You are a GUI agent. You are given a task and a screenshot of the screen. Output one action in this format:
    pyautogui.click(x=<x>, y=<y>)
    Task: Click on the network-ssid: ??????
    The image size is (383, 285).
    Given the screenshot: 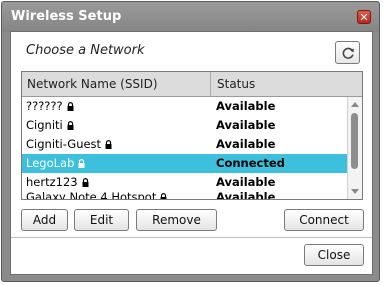 What is the action you would take?
    pyautogui.click(x=44, y=106)
    